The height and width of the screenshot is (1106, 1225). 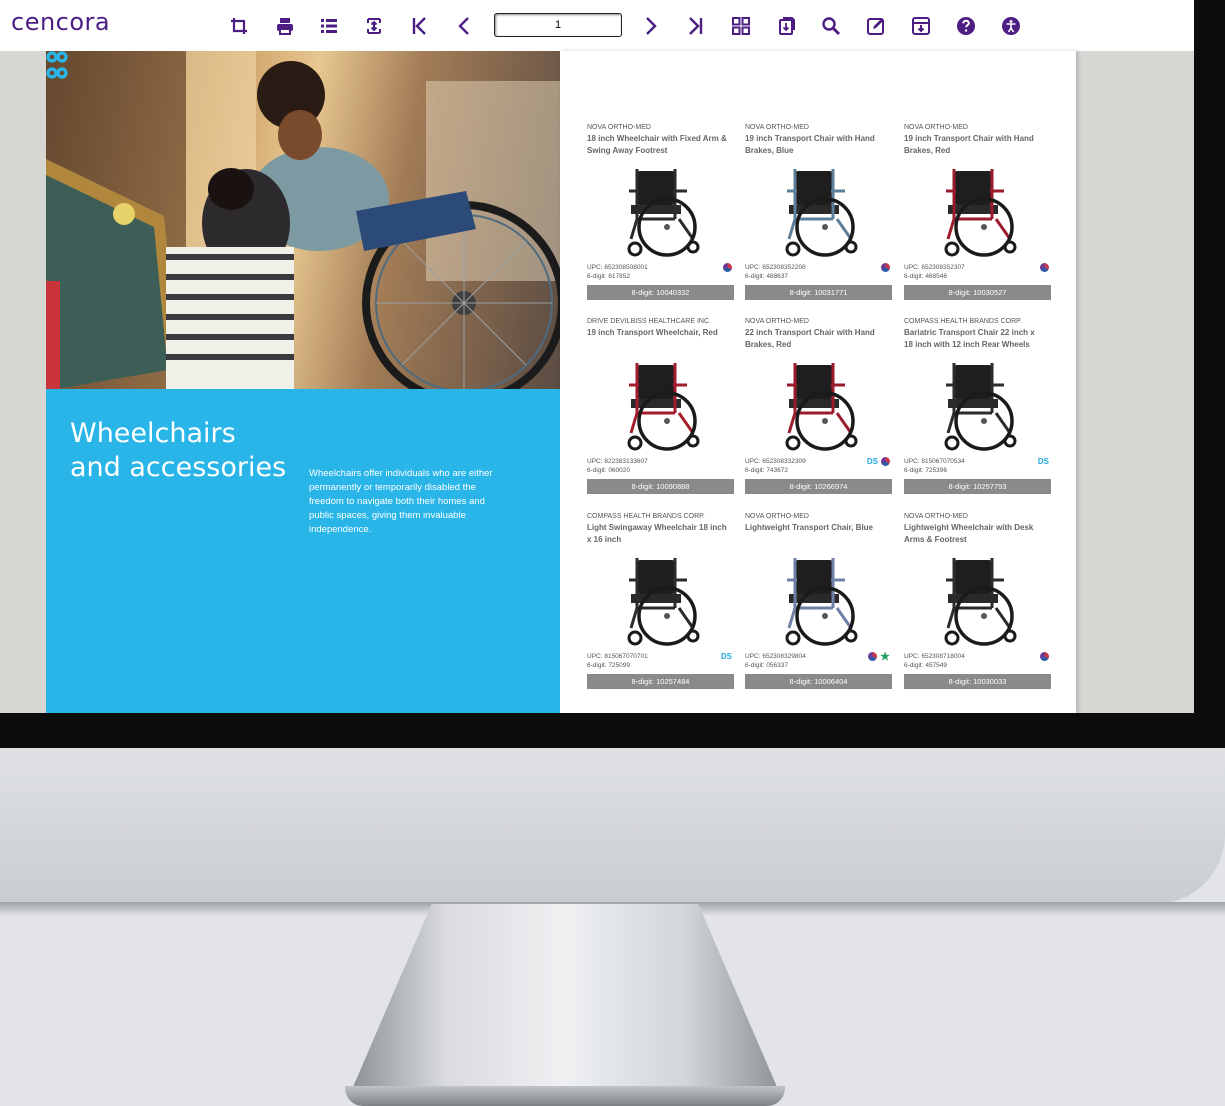 I want to click on print-icon, so click(x=285, y=26).